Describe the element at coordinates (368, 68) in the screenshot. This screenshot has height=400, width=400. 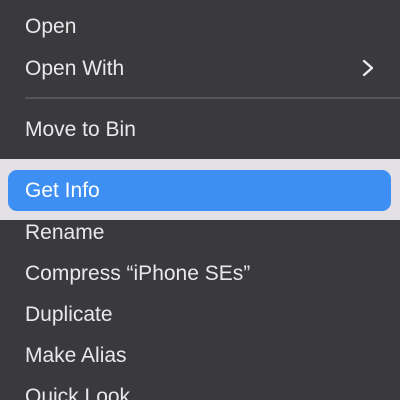
I see `chevron-right-icon` at that location.